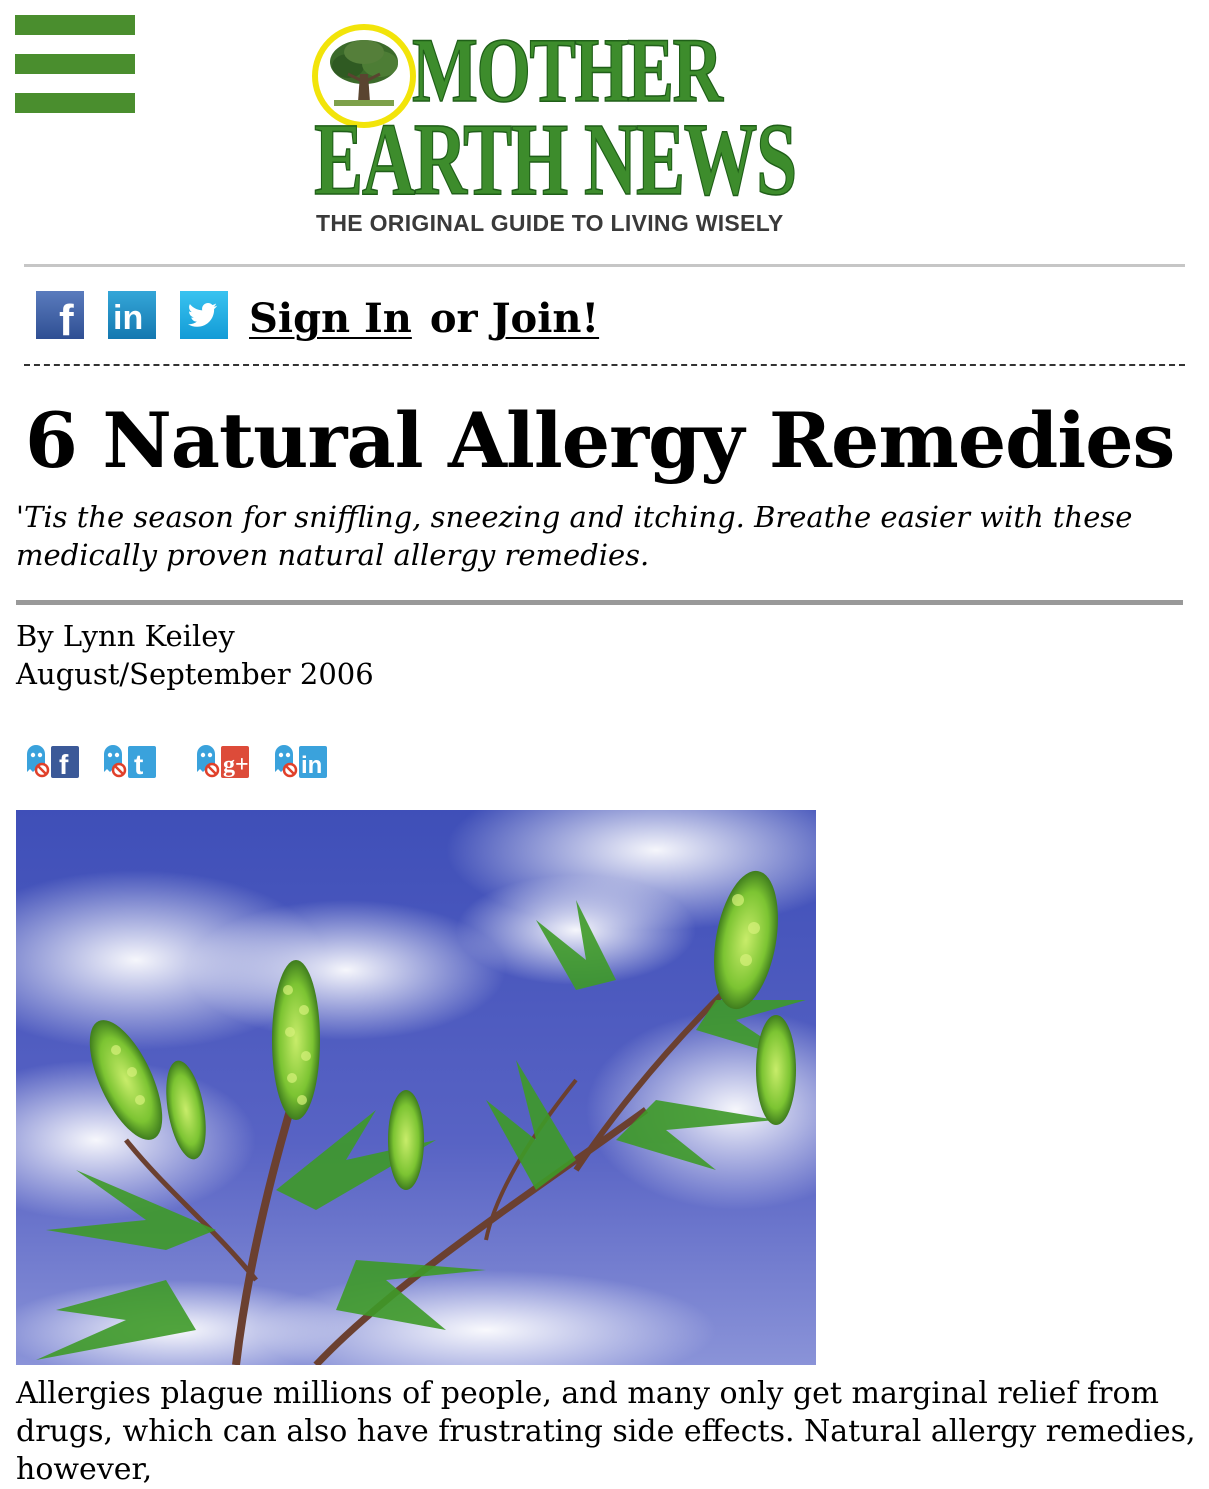 This screenshot has width=1209, height=1489. I want to click on share-facebook-icon: f, so click(53, 762).